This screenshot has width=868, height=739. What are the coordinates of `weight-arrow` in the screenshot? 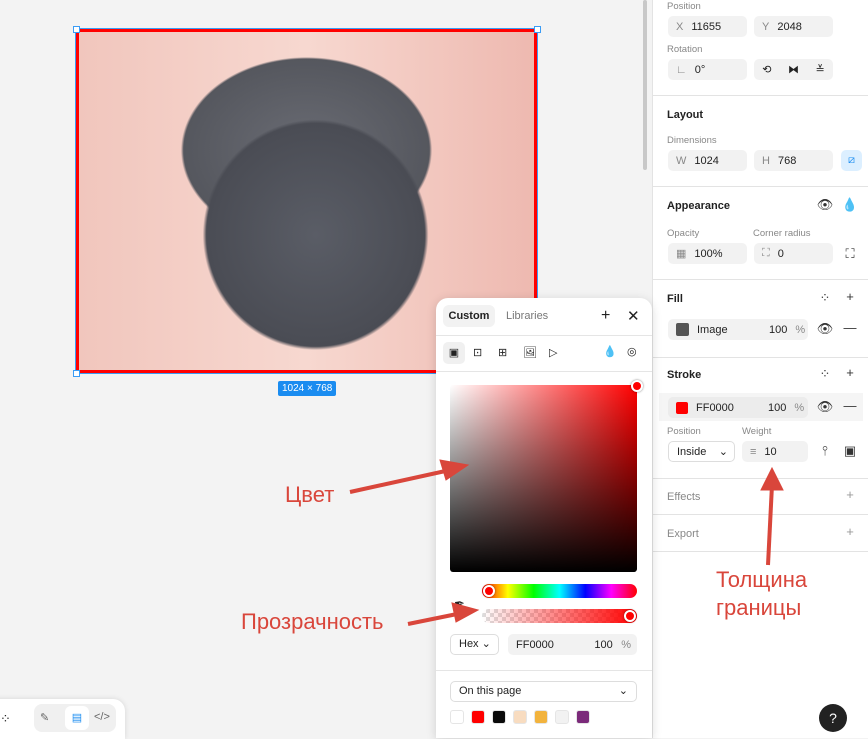 It's located at (770, 525).